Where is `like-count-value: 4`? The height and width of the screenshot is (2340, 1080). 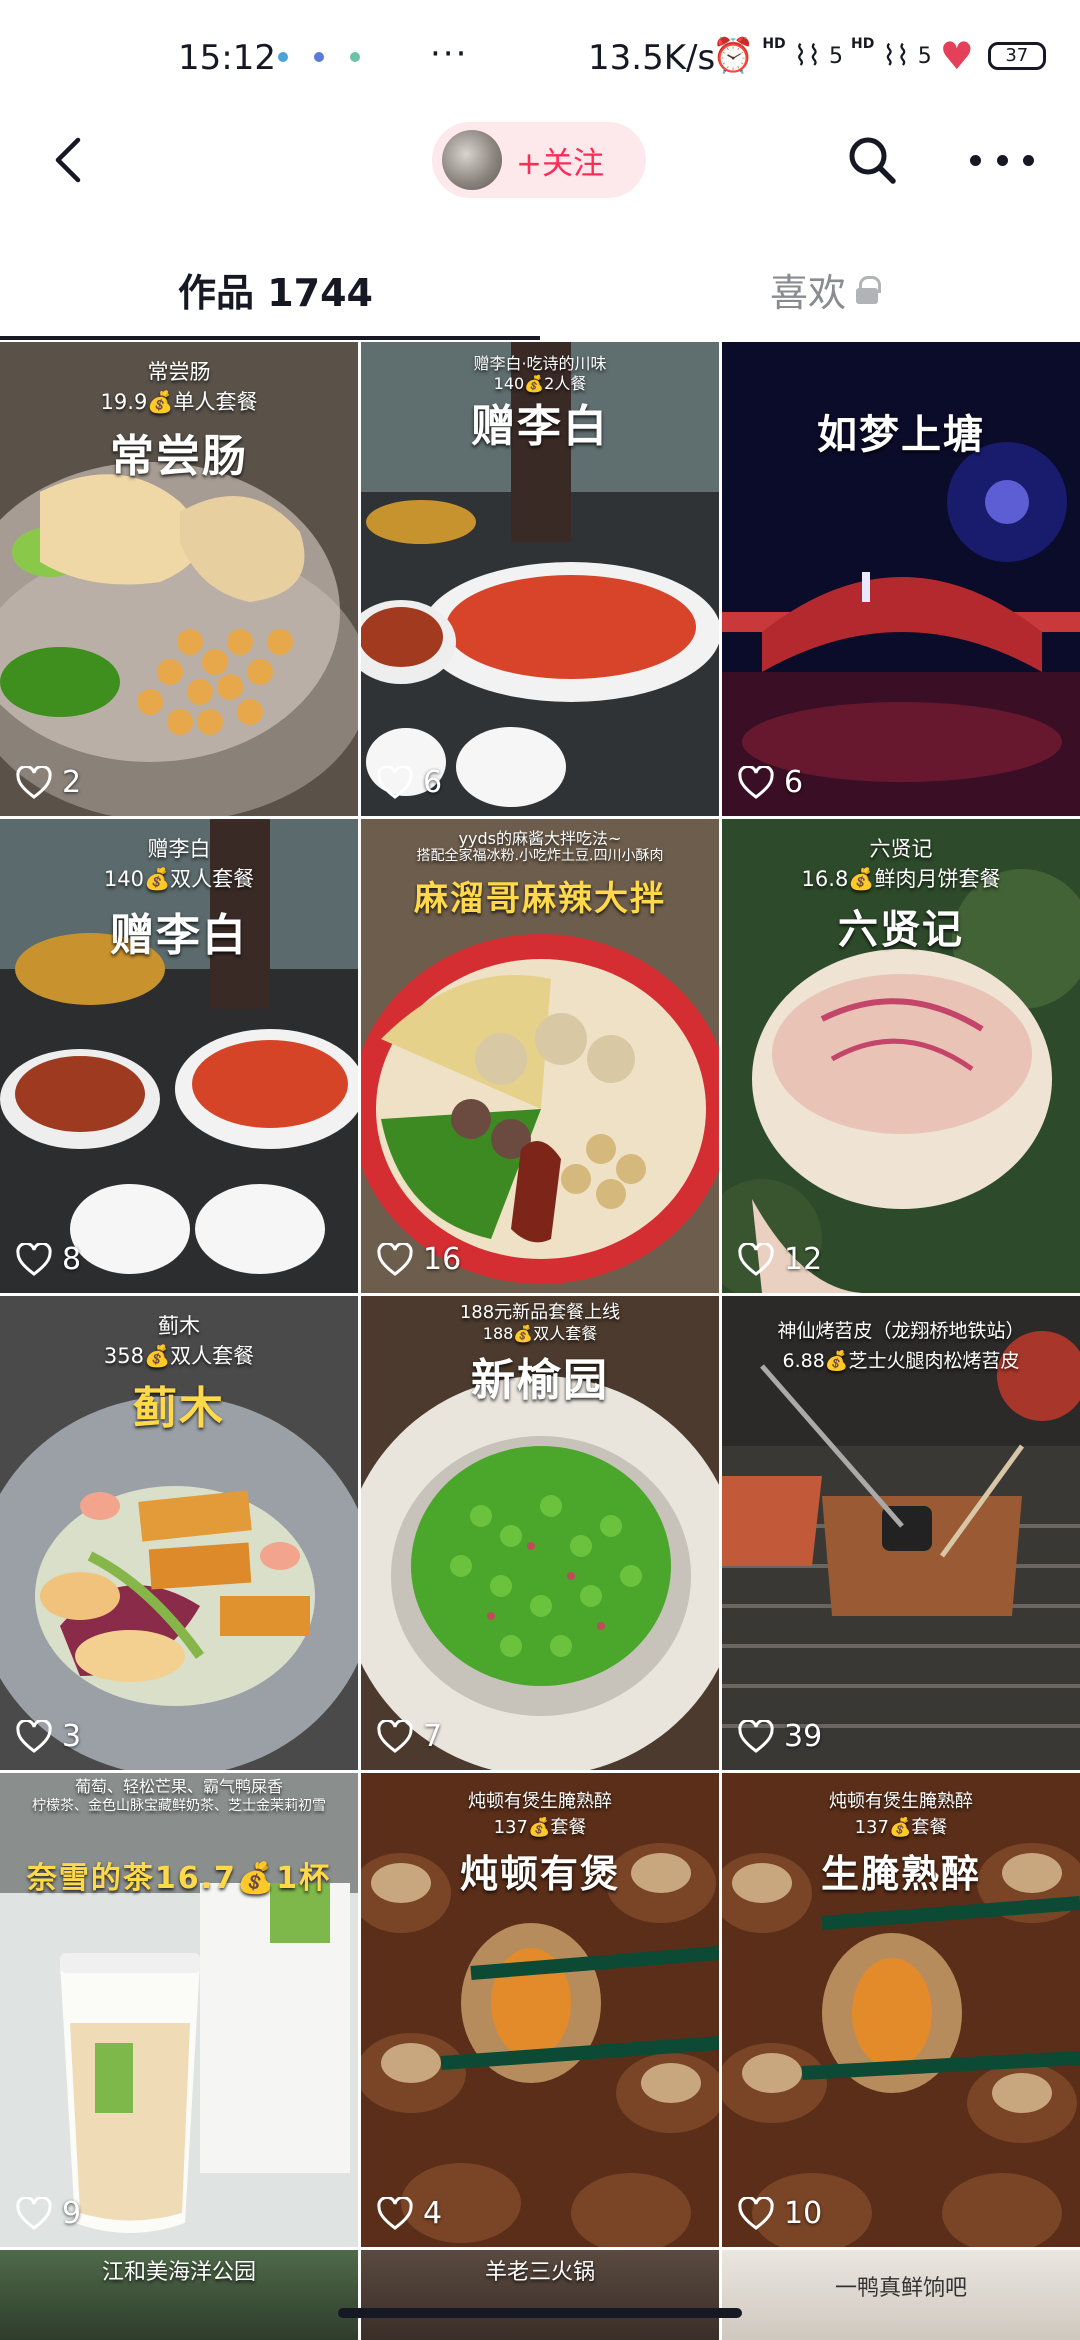 like-count-value: 4 is located at coordinates (433, 2213).